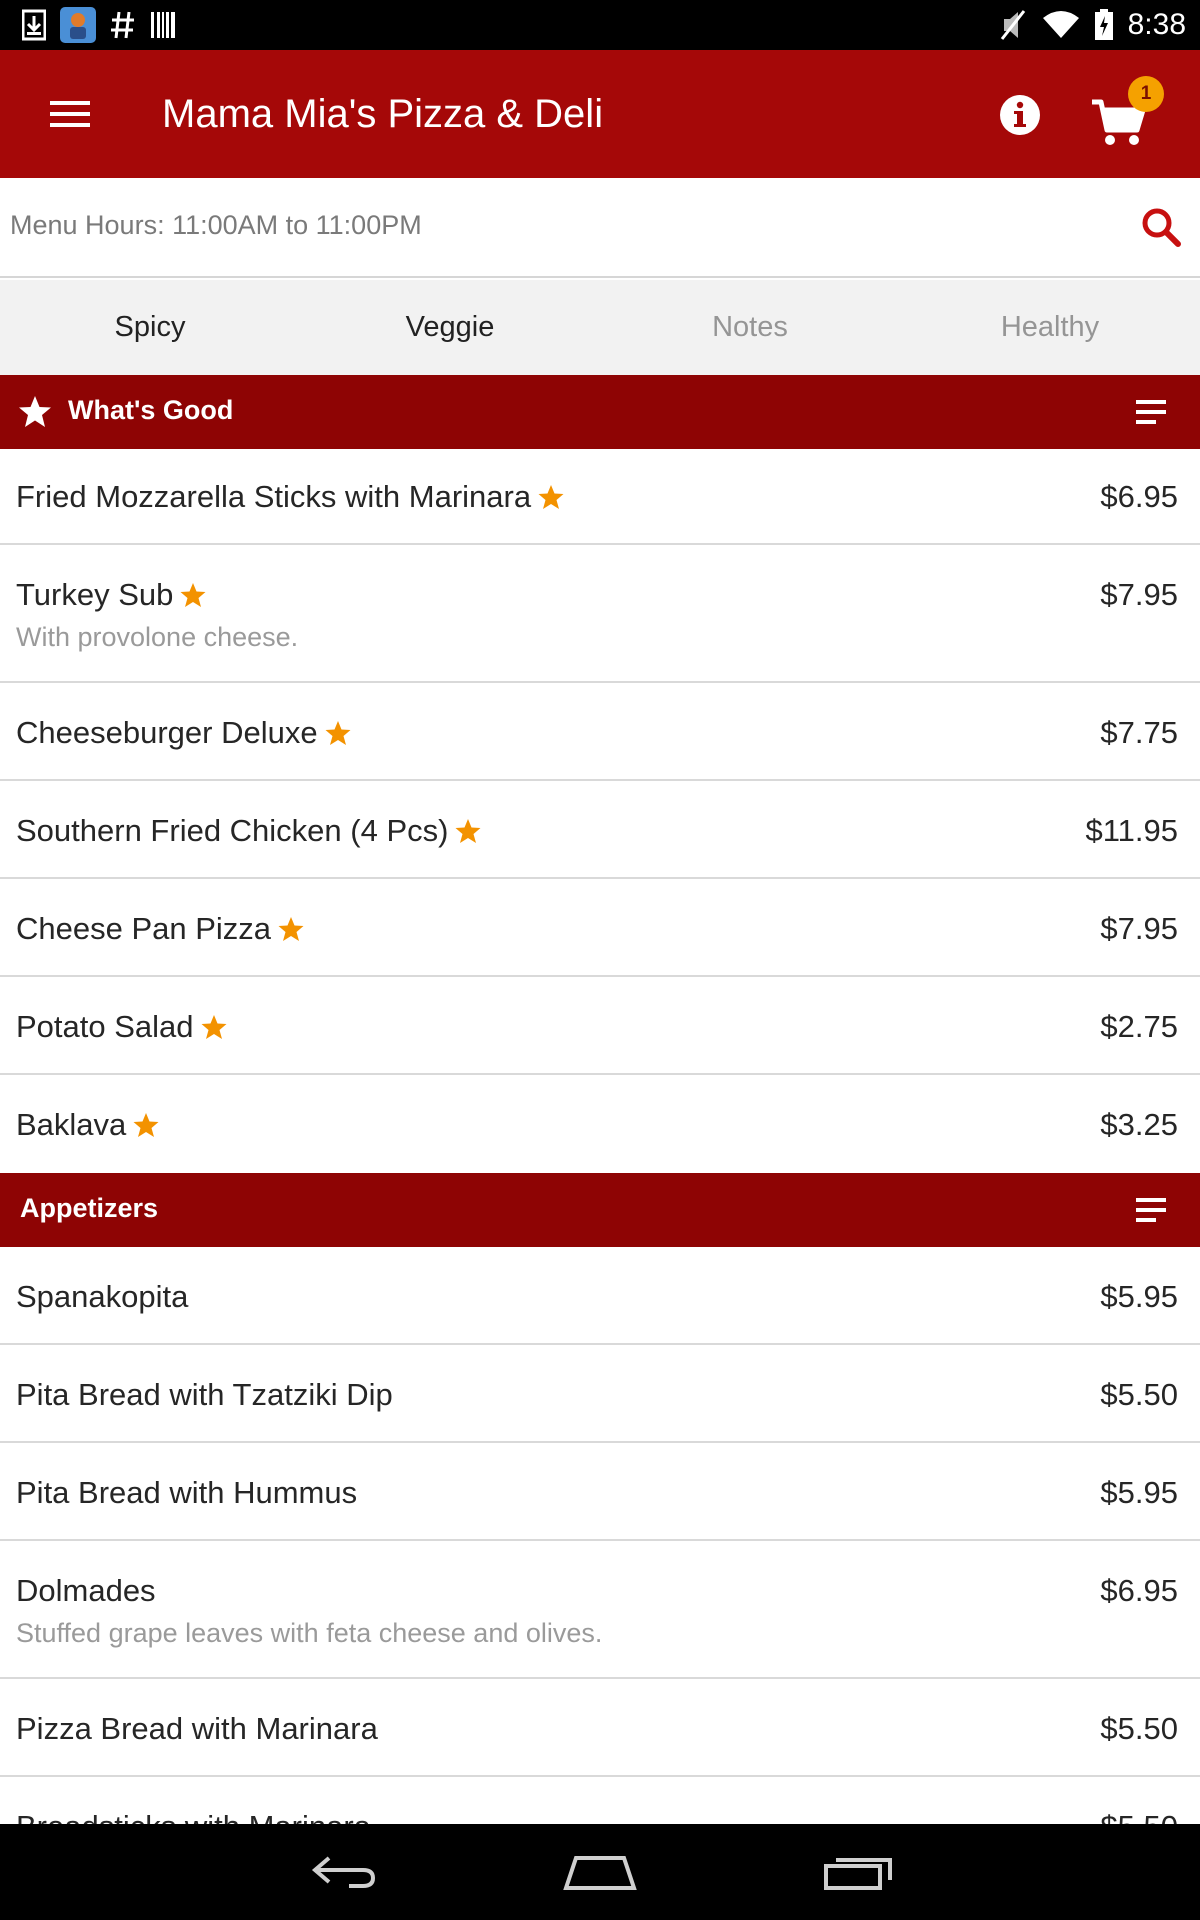 This screenshot has width=1200, height=1920. I want to click on section-header-appetizers: Appetizers, so click(600, 1210).